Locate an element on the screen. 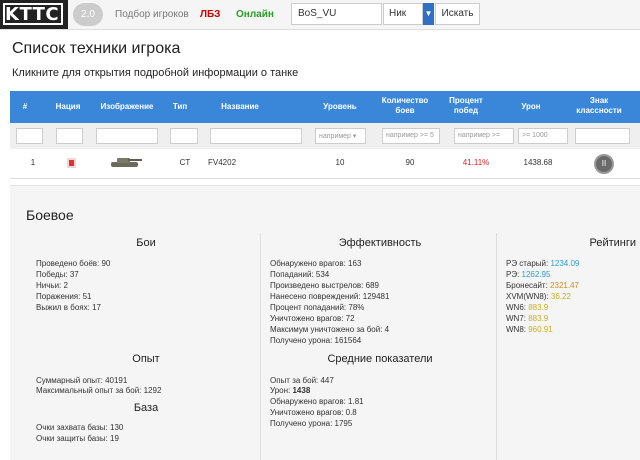 Image resolution: width=640 pixels, height=460 pixels. filter-battles-input: например >= 5 is located at coordinates (411, 136).